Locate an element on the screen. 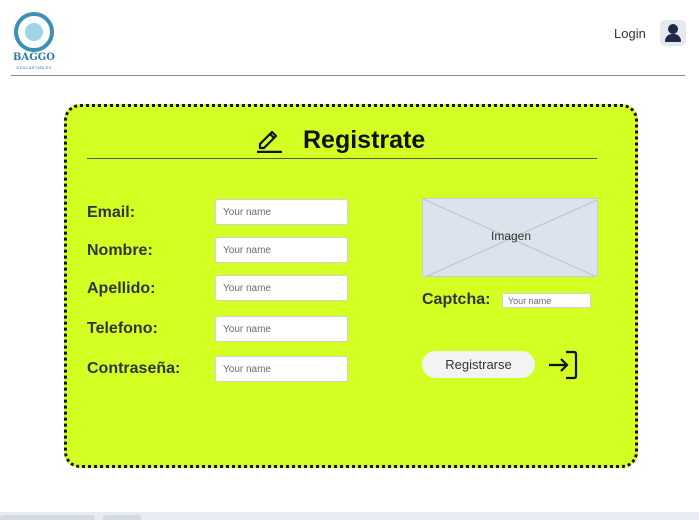  header-divider is located at coordinates (348, 75).